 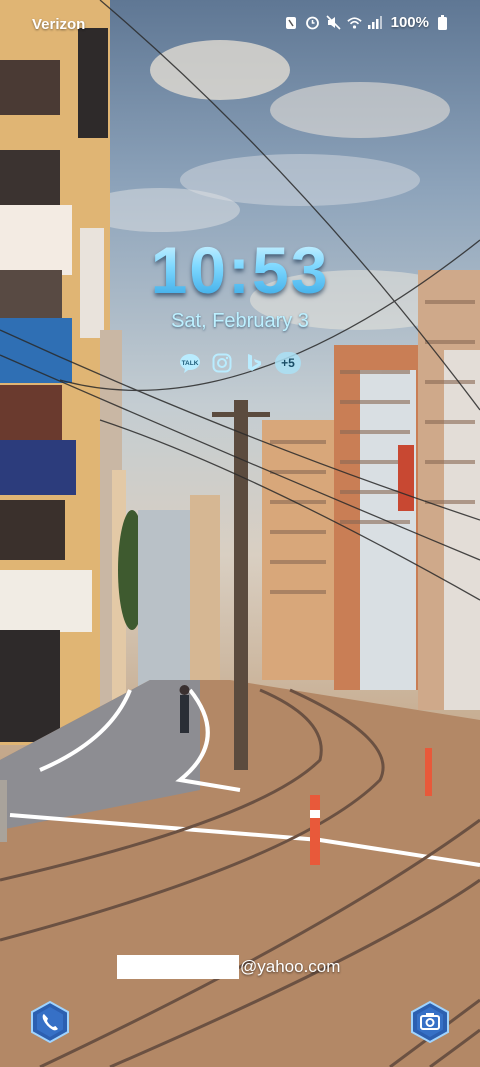 I want to click on camera-icon, so click(x=430, y=1022).